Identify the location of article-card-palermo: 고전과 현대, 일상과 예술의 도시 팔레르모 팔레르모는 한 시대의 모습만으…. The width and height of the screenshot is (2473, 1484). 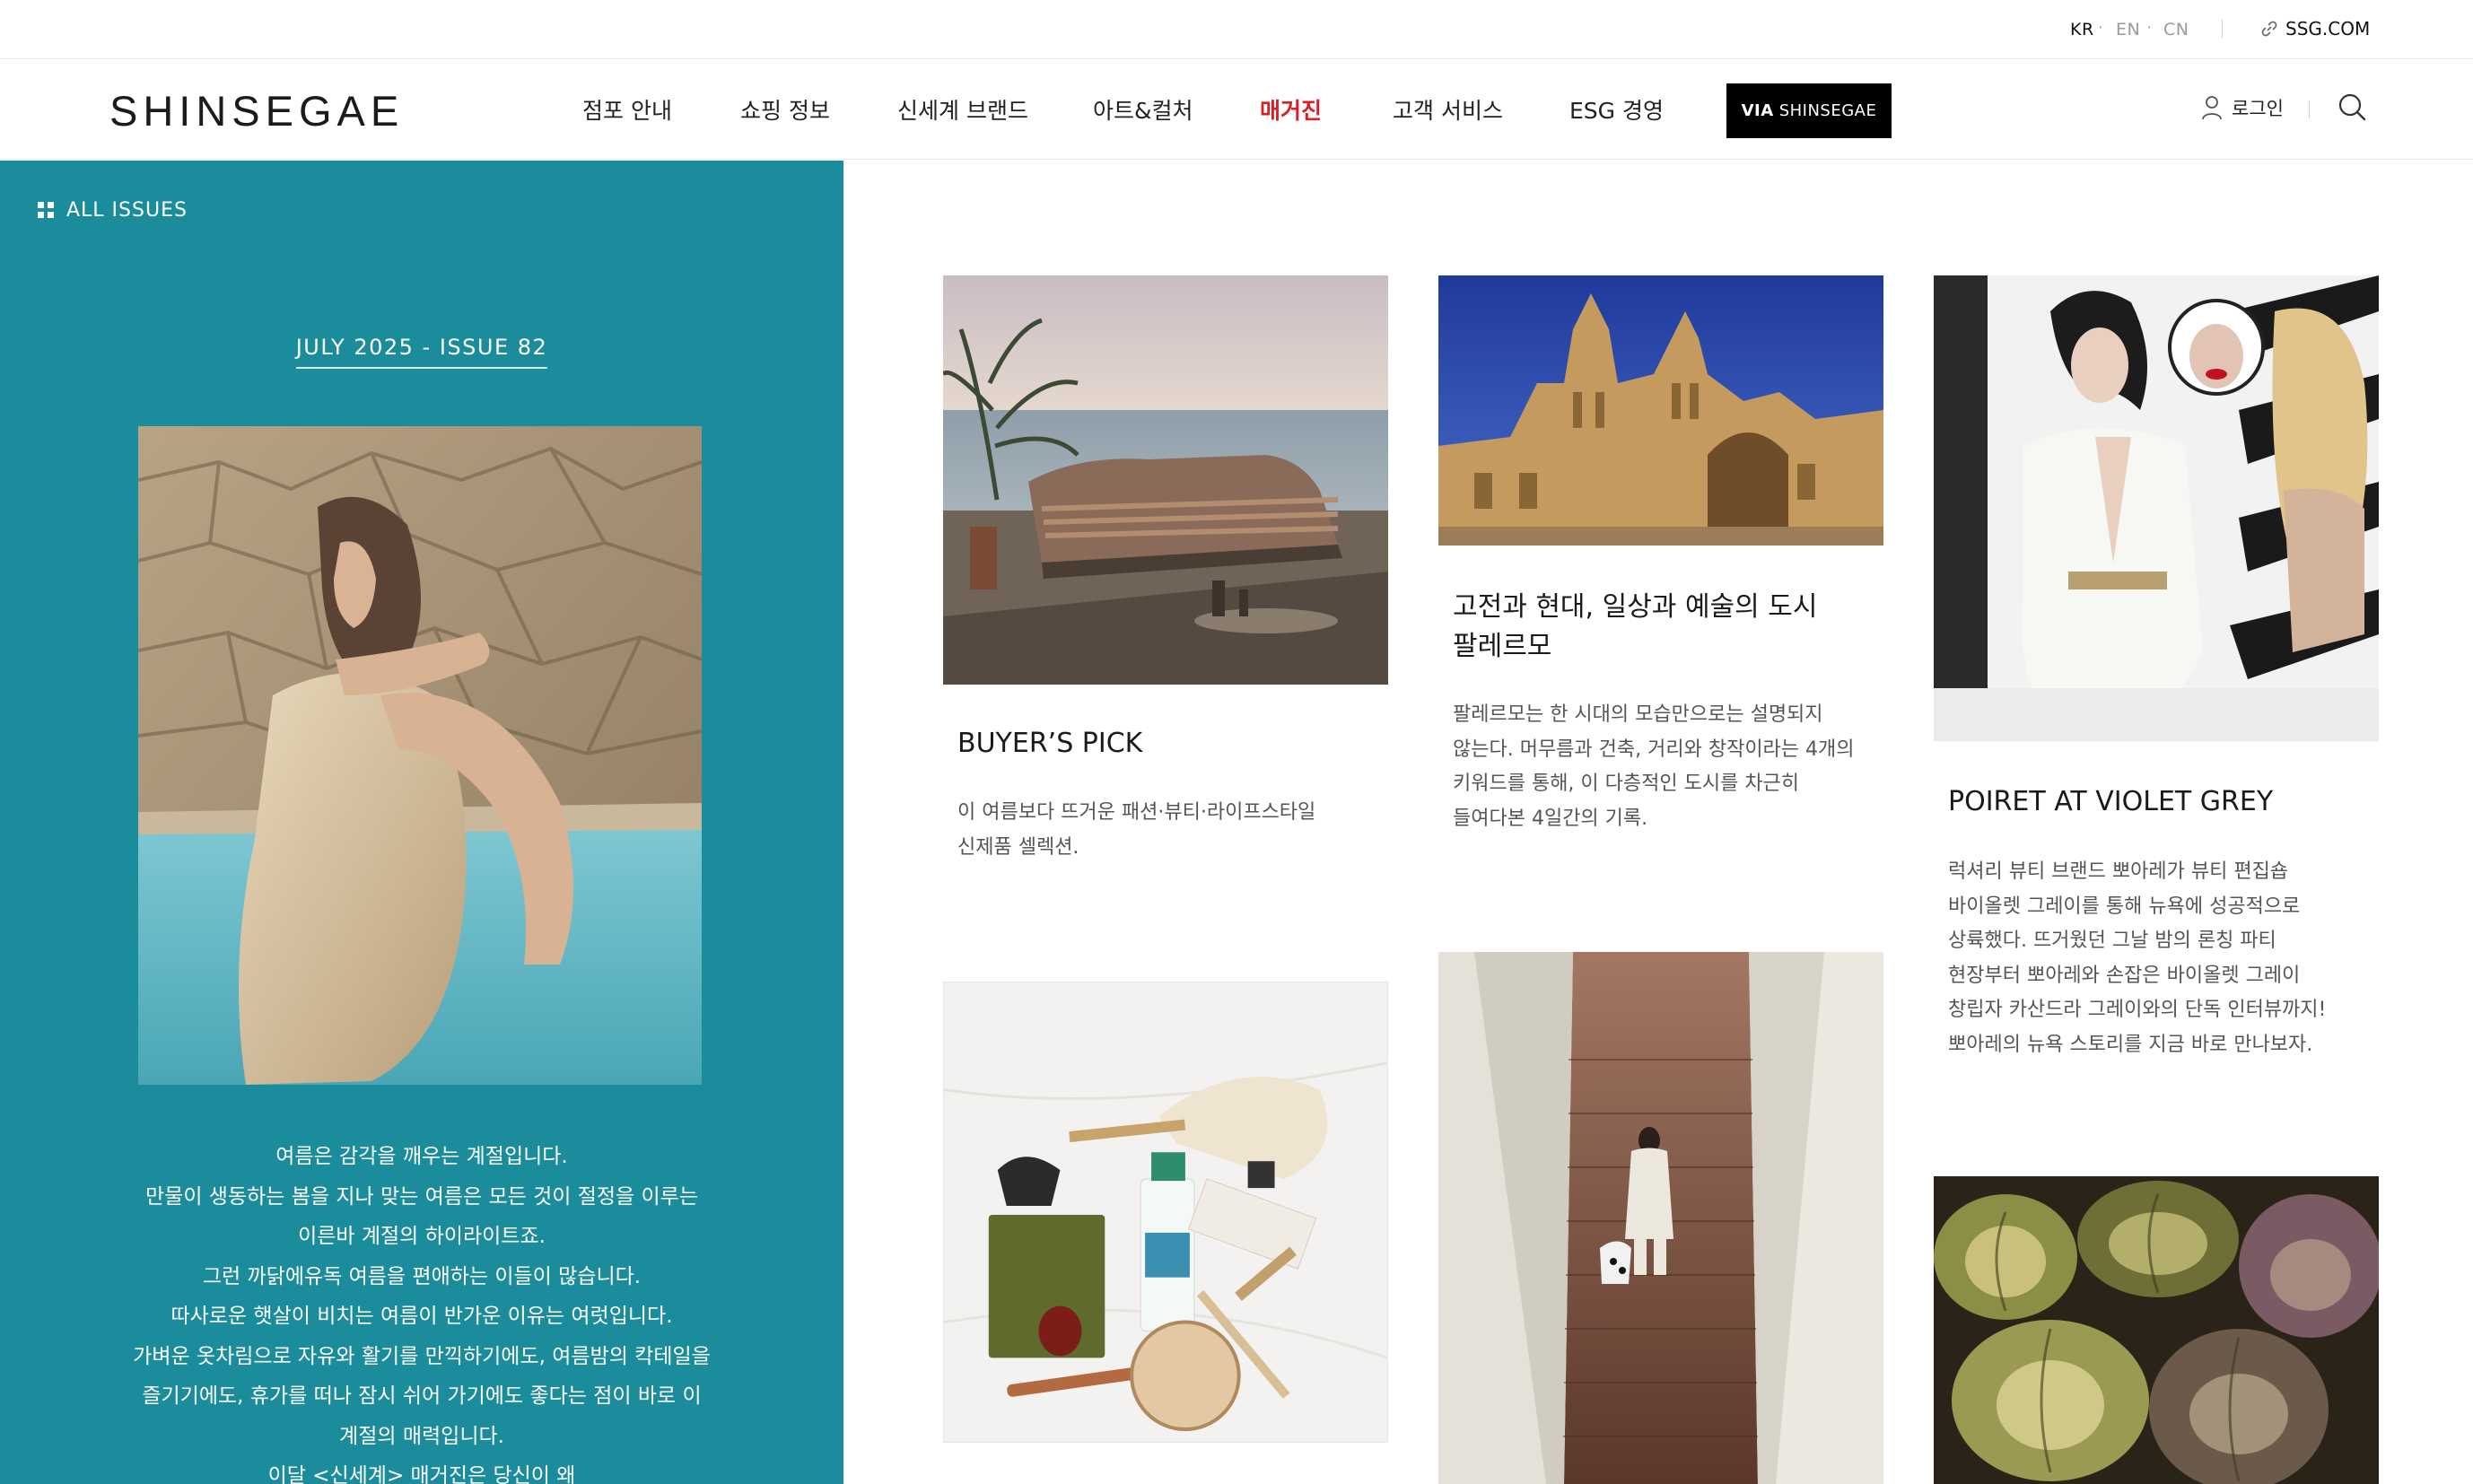
(1660, 567).